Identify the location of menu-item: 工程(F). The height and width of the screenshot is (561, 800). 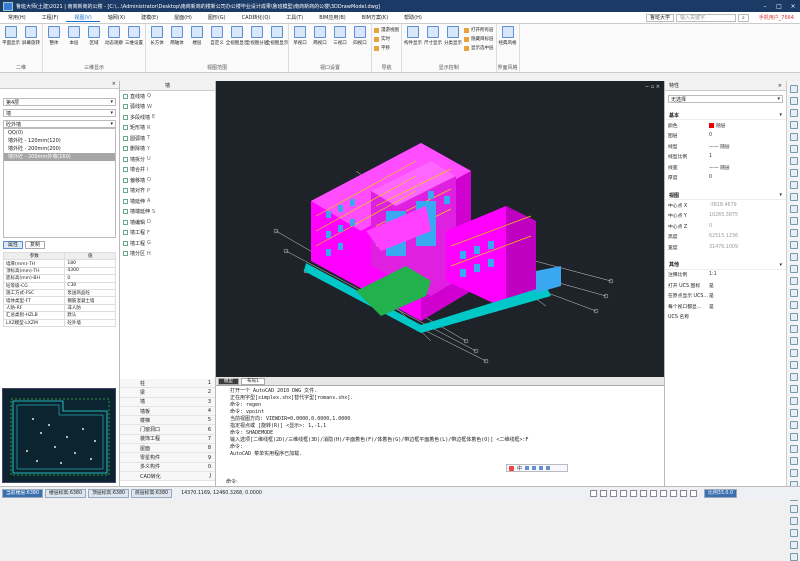
(50, 18).